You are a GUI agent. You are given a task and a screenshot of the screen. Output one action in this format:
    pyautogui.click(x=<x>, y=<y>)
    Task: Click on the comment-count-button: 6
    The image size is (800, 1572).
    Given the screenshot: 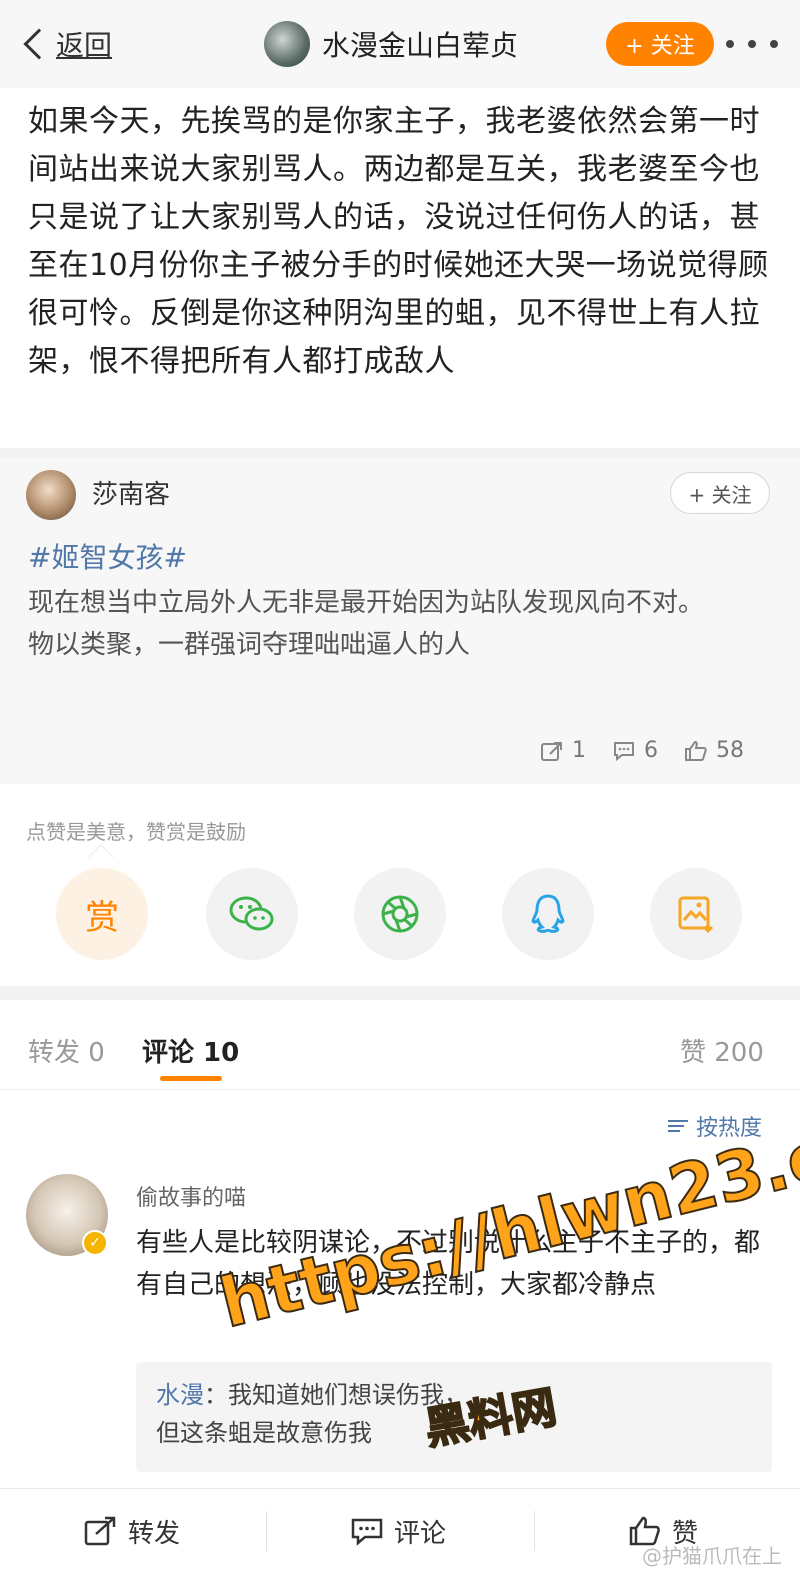 What is the action you would take?
    pyautogui.click(x=635, y=750)
    